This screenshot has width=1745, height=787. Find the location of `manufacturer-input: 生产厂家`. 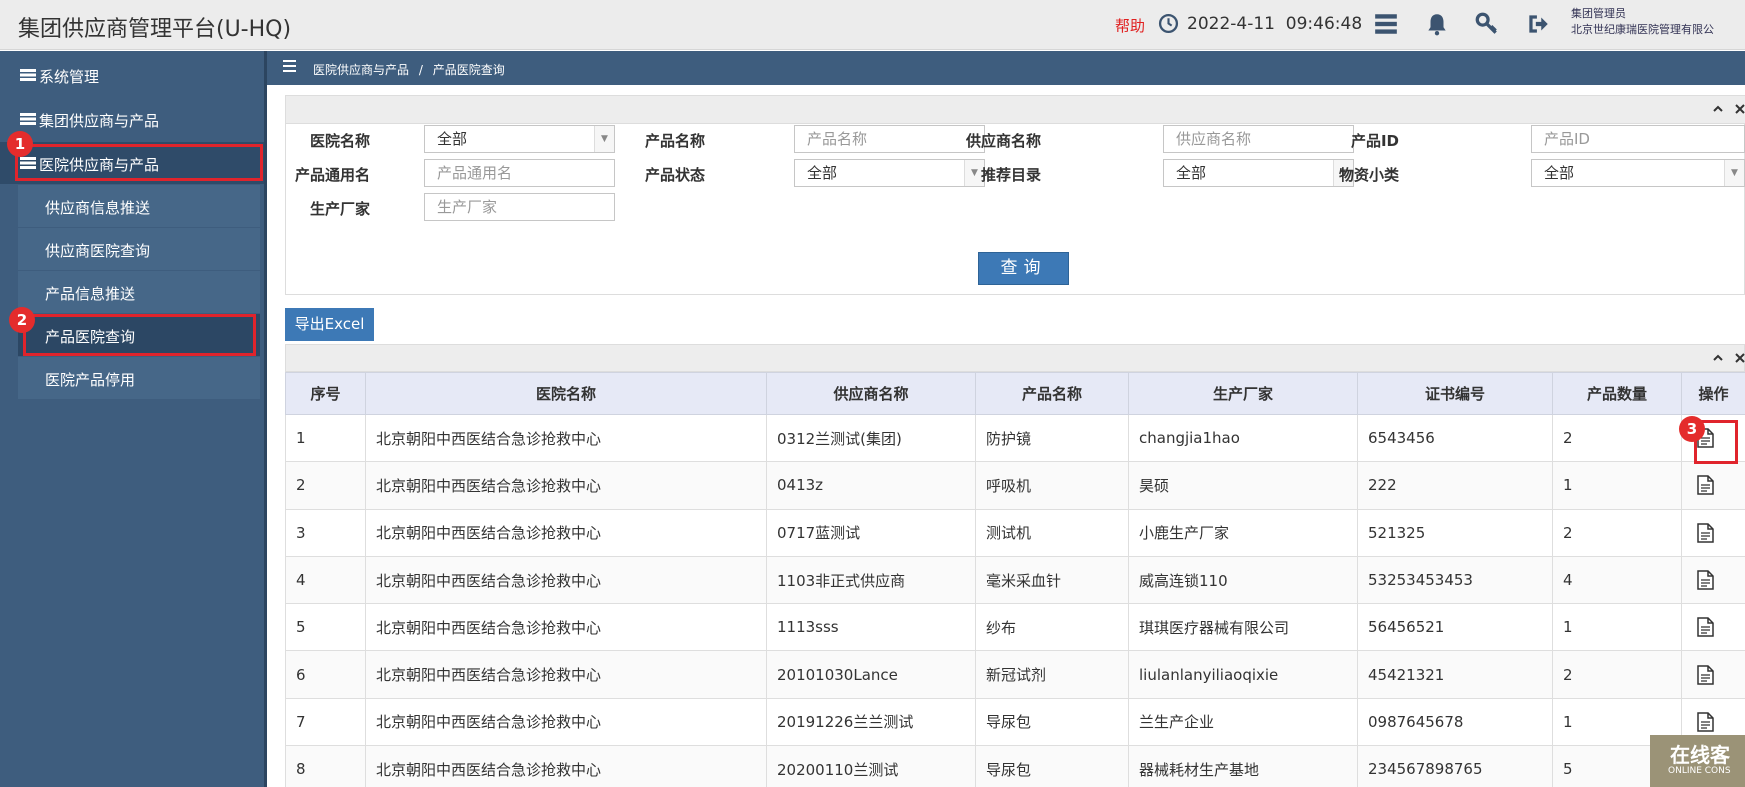

manufacturer-input: 生产厂家 is located at coordinates (519, 207).